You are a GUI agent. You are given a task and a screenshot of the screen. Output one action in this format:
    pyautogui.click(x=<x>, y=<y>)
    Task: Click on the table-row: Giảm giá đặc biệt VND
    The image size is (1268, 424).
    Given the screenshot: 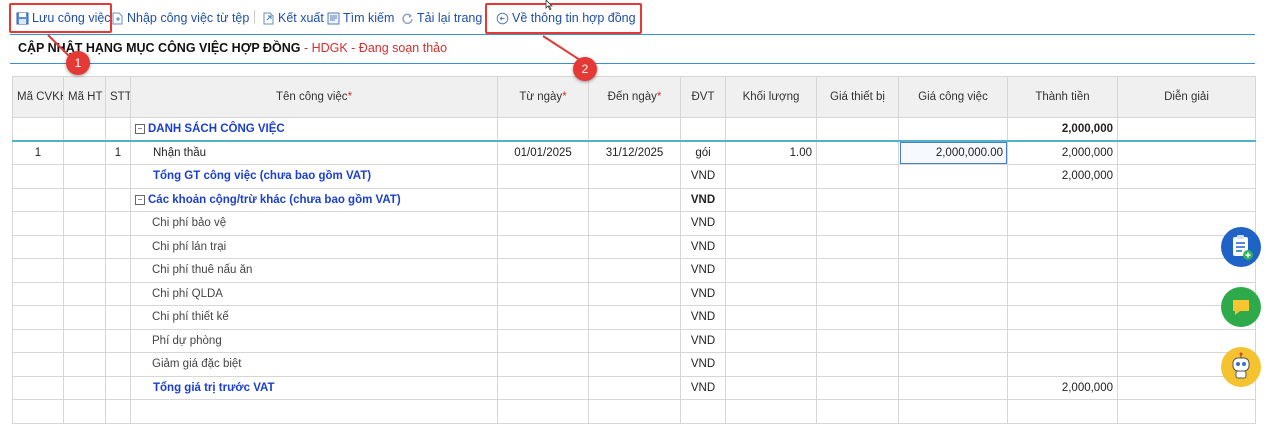 What is the action you would take?
    pyautogui.click(x=634, y=364)
    